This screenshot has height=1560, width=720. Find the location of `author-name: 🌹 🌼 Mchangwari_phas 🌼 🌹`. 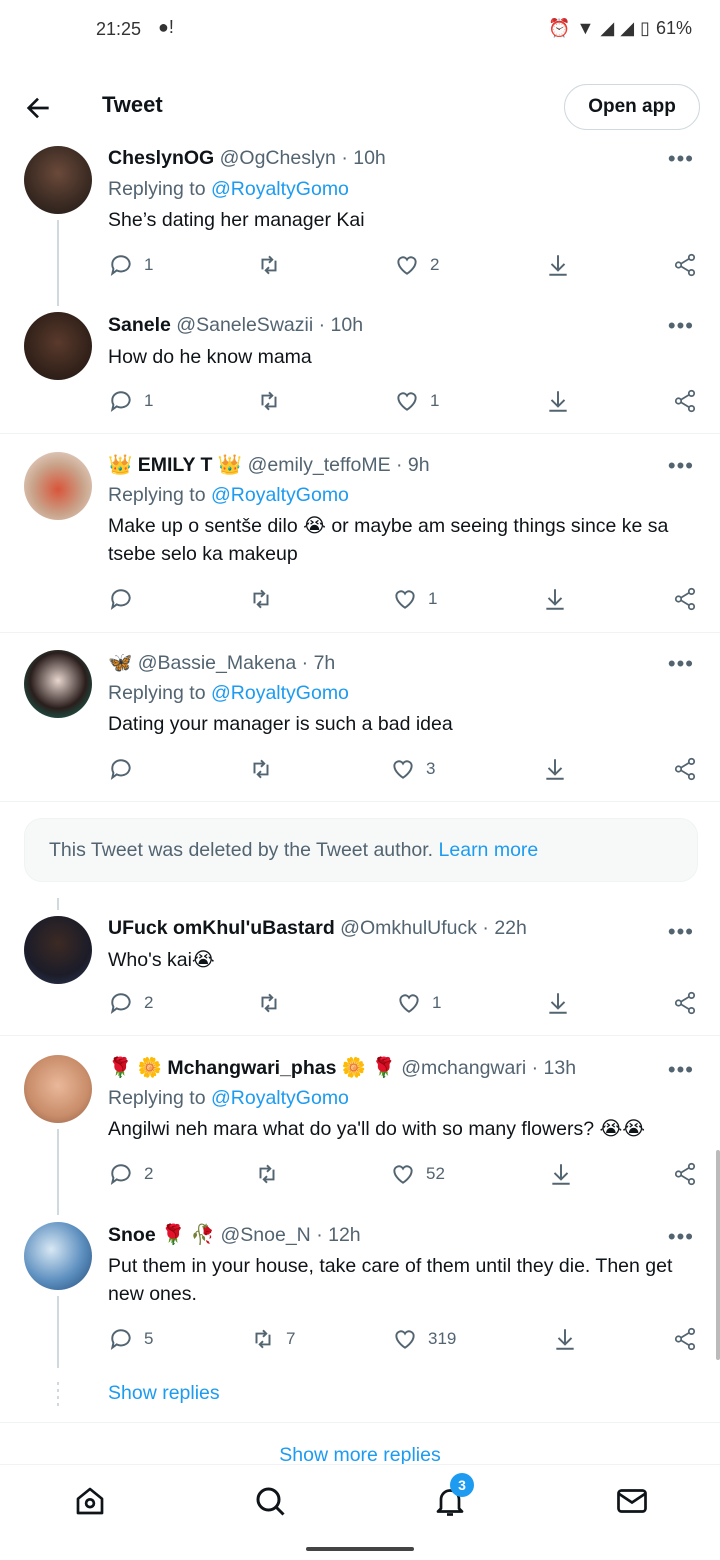

author-name: 🌹 🌼 Mchangwari_phas 🌼 🌹 is located at coordinates (252, 1068).